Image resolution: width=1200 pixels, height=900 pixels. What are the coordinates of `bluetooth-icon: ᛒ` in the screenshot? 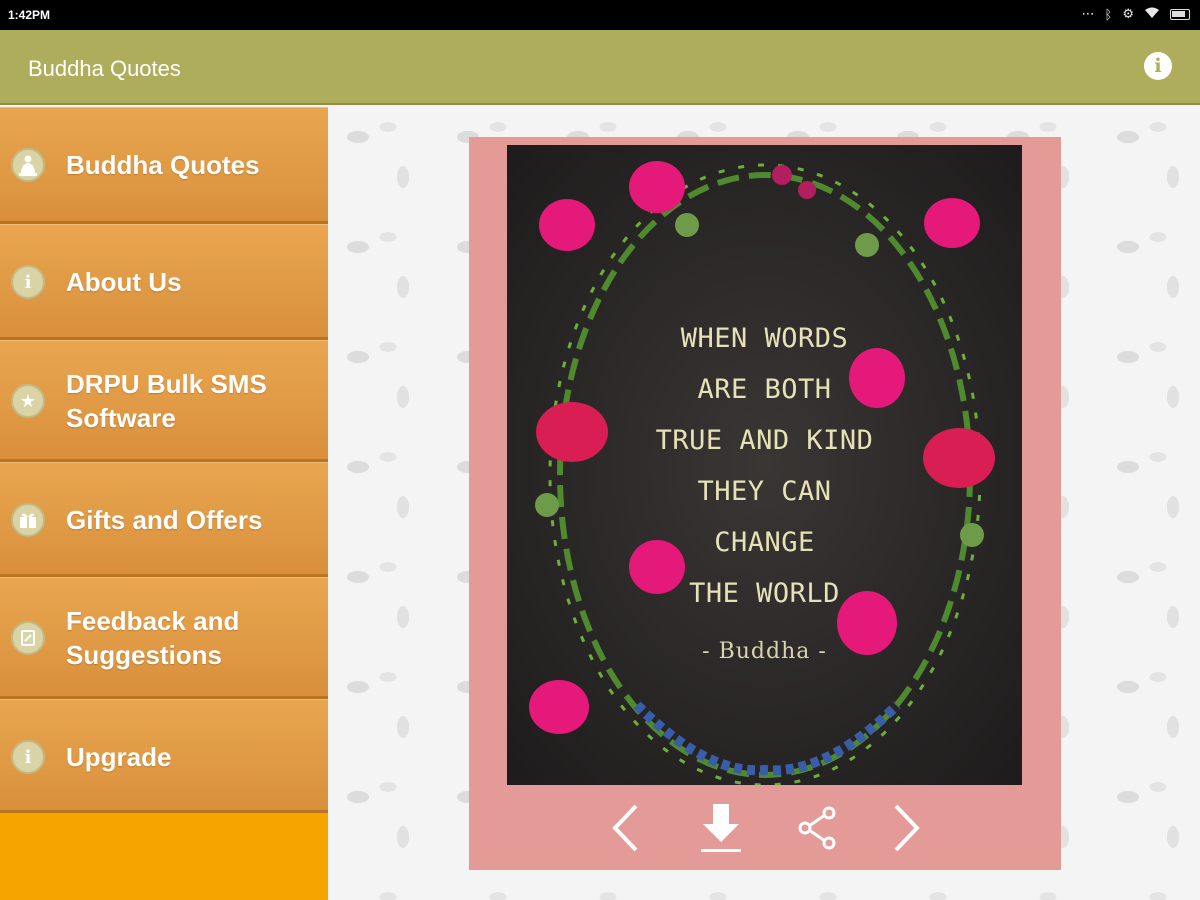 It's located at (1108, 14).